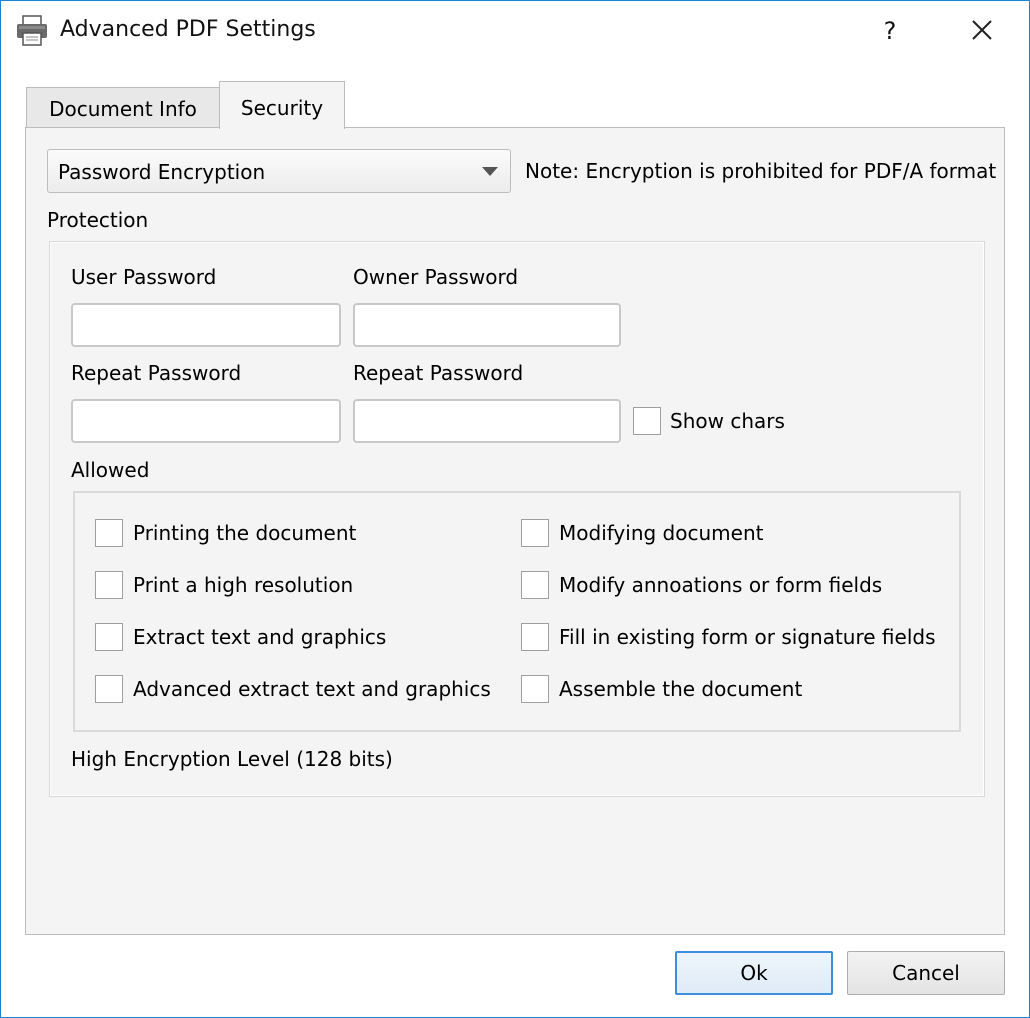 Image resolution: width=1030 pixels, height=1018 pixels. Describe the element at coordinates (206, 421) in the screenshot. I see `user-repeat-password-field` at that location.